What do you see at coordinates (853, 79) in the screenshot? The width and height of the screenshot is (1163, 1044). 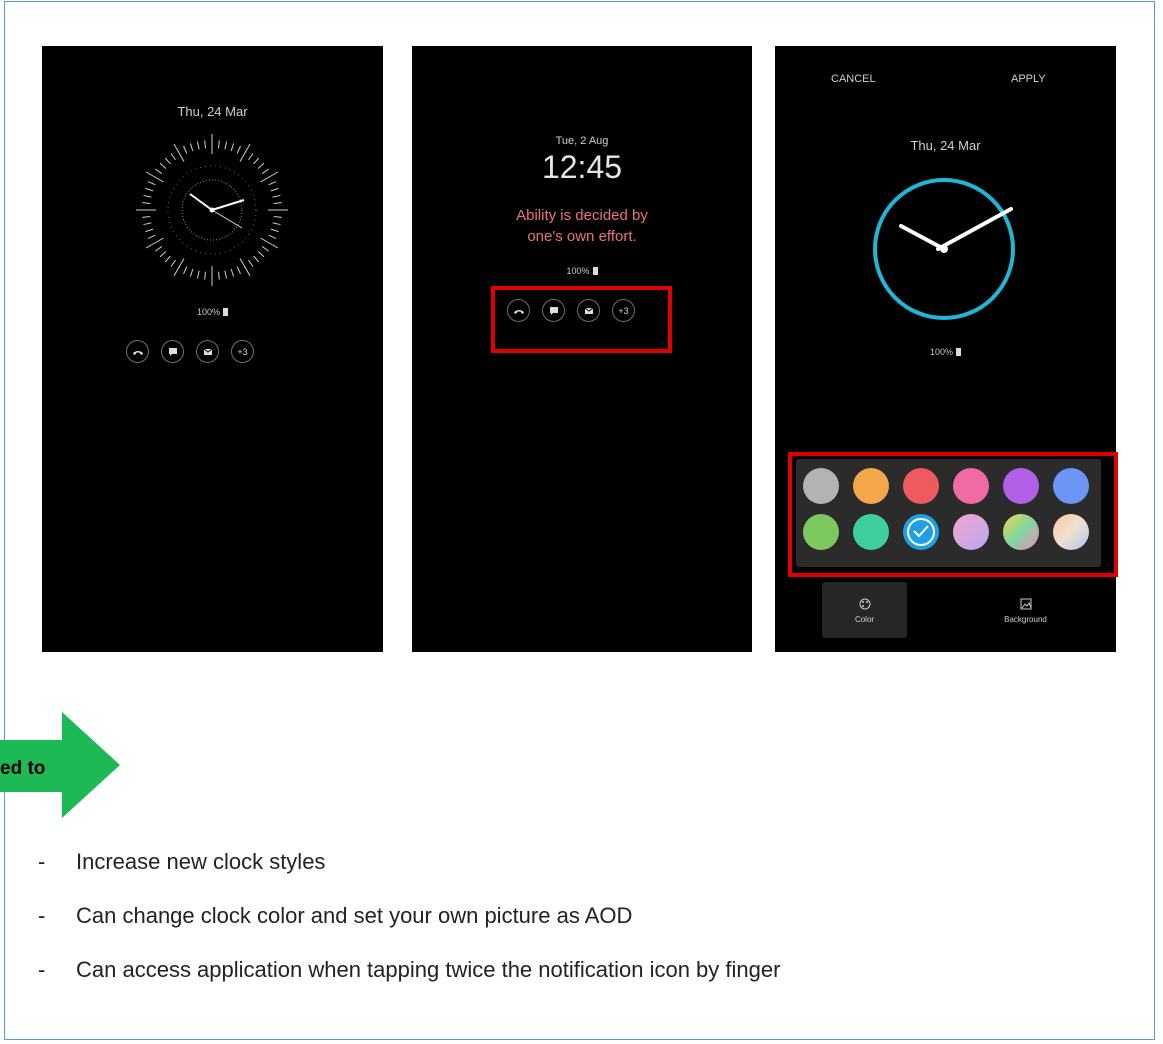 I see `cancel-button: CANCEL` at bounding box center [853, 79].